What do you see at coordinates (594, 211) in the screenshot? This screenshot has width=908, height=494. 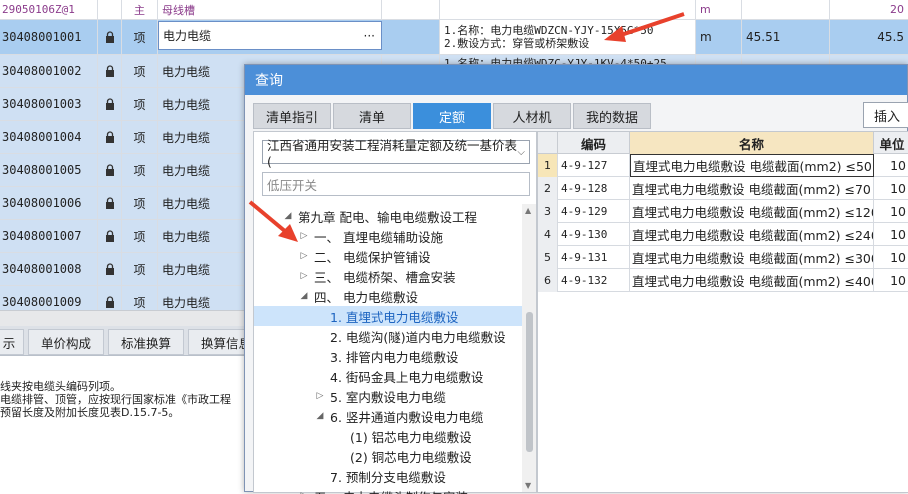 I see `result-code: 4-9-129` at bounding box center [594, 211].